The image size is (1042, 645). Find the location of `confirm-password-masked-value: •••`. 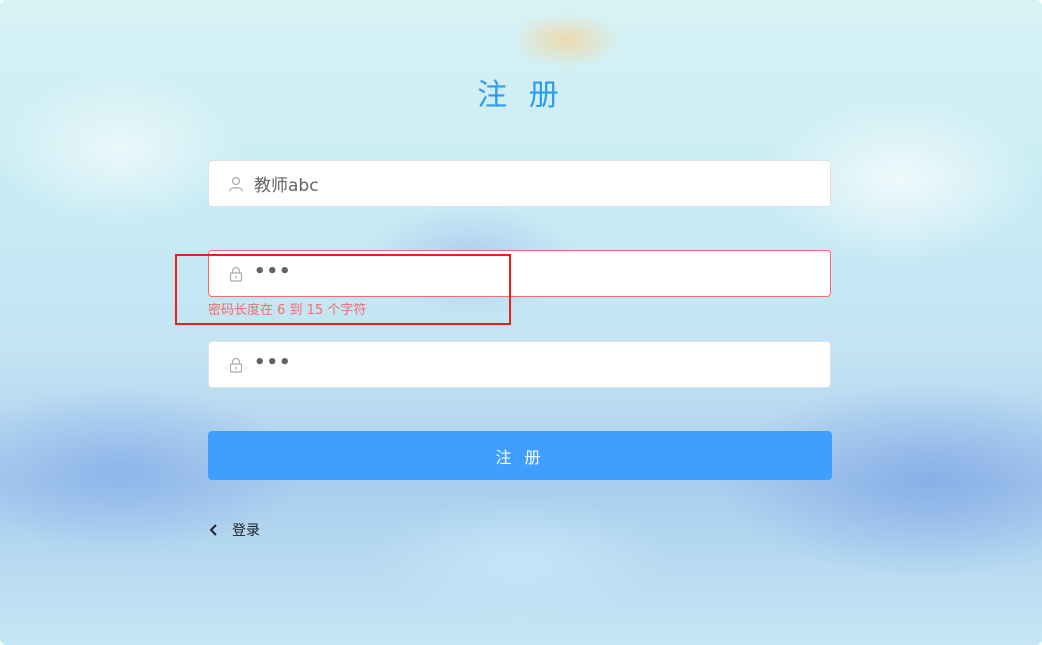

confirm-password-masked-value: ••• is located at coordinates (273, 362).